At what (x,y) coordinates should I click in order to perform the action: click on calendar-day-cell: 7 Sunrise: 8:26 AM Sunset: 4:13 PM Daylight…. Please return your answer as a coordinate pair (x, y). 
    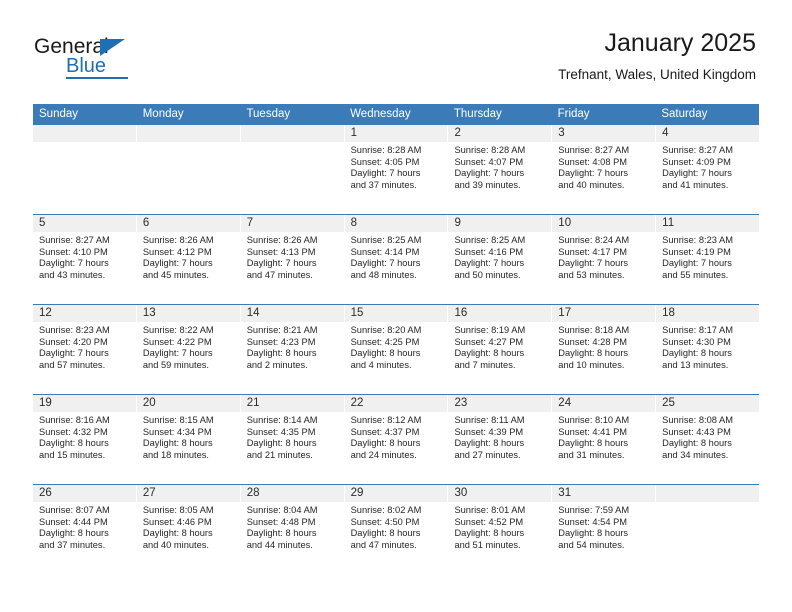
    Looking at the image, I should click on (292, 259).